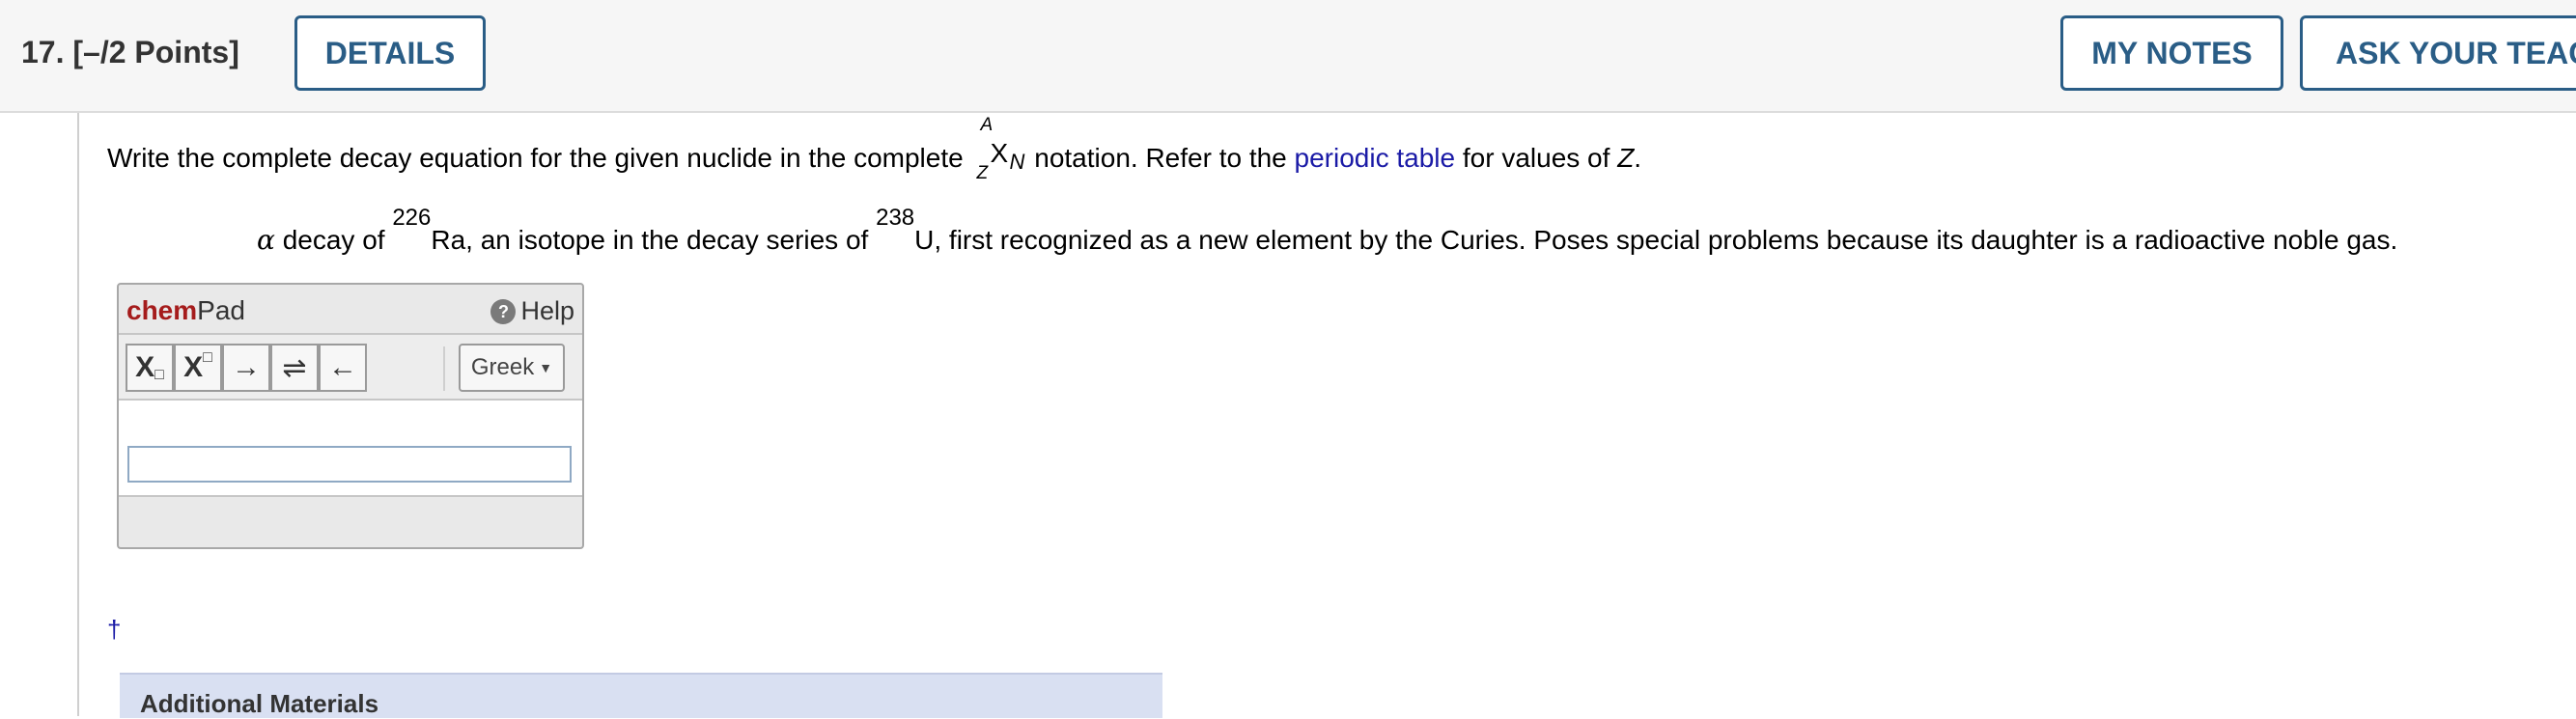 The image size is (2576, 719). Describe the element at coordinates (390, 53) in the screenshot. I see `details-button: DETAILS` at that location.